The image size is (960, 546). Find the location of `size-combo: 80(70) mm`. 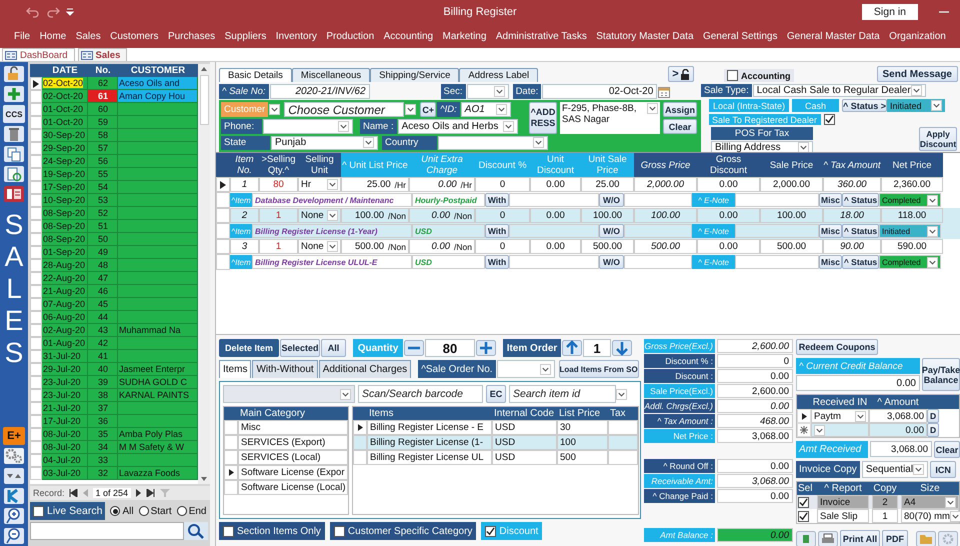

size-combo: 80(70) mm is located at coordinates (930, 516).